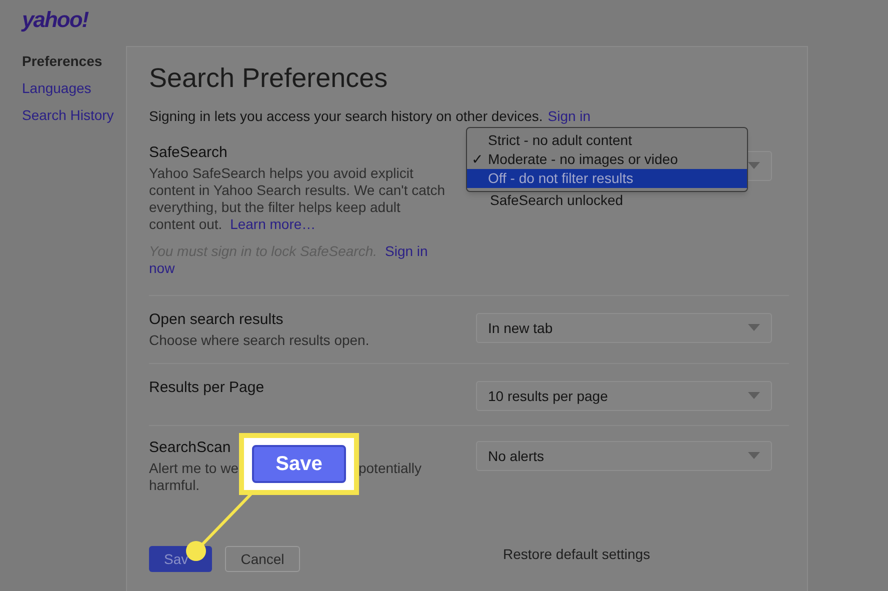 This screenshot has height=591, width=888. What do you see at coordinates (269, 78) in the screenshot?
I see `page-title: Search Preferences` at bounding box center [269, 78].